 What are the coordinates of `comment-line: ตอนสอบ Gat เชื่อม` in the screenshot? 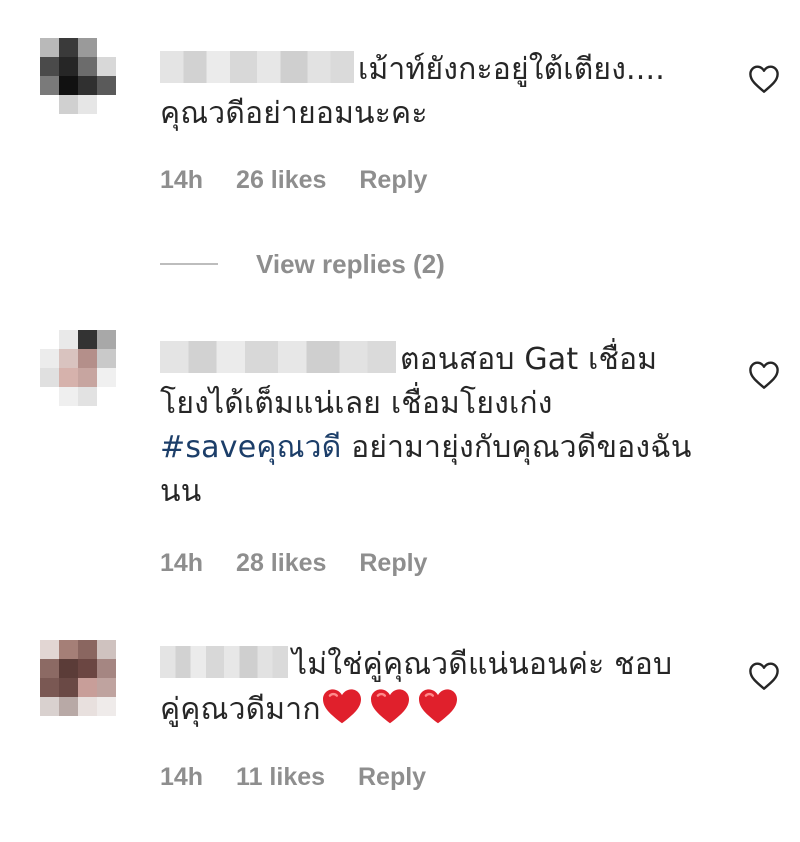 It's located at (529, 359).